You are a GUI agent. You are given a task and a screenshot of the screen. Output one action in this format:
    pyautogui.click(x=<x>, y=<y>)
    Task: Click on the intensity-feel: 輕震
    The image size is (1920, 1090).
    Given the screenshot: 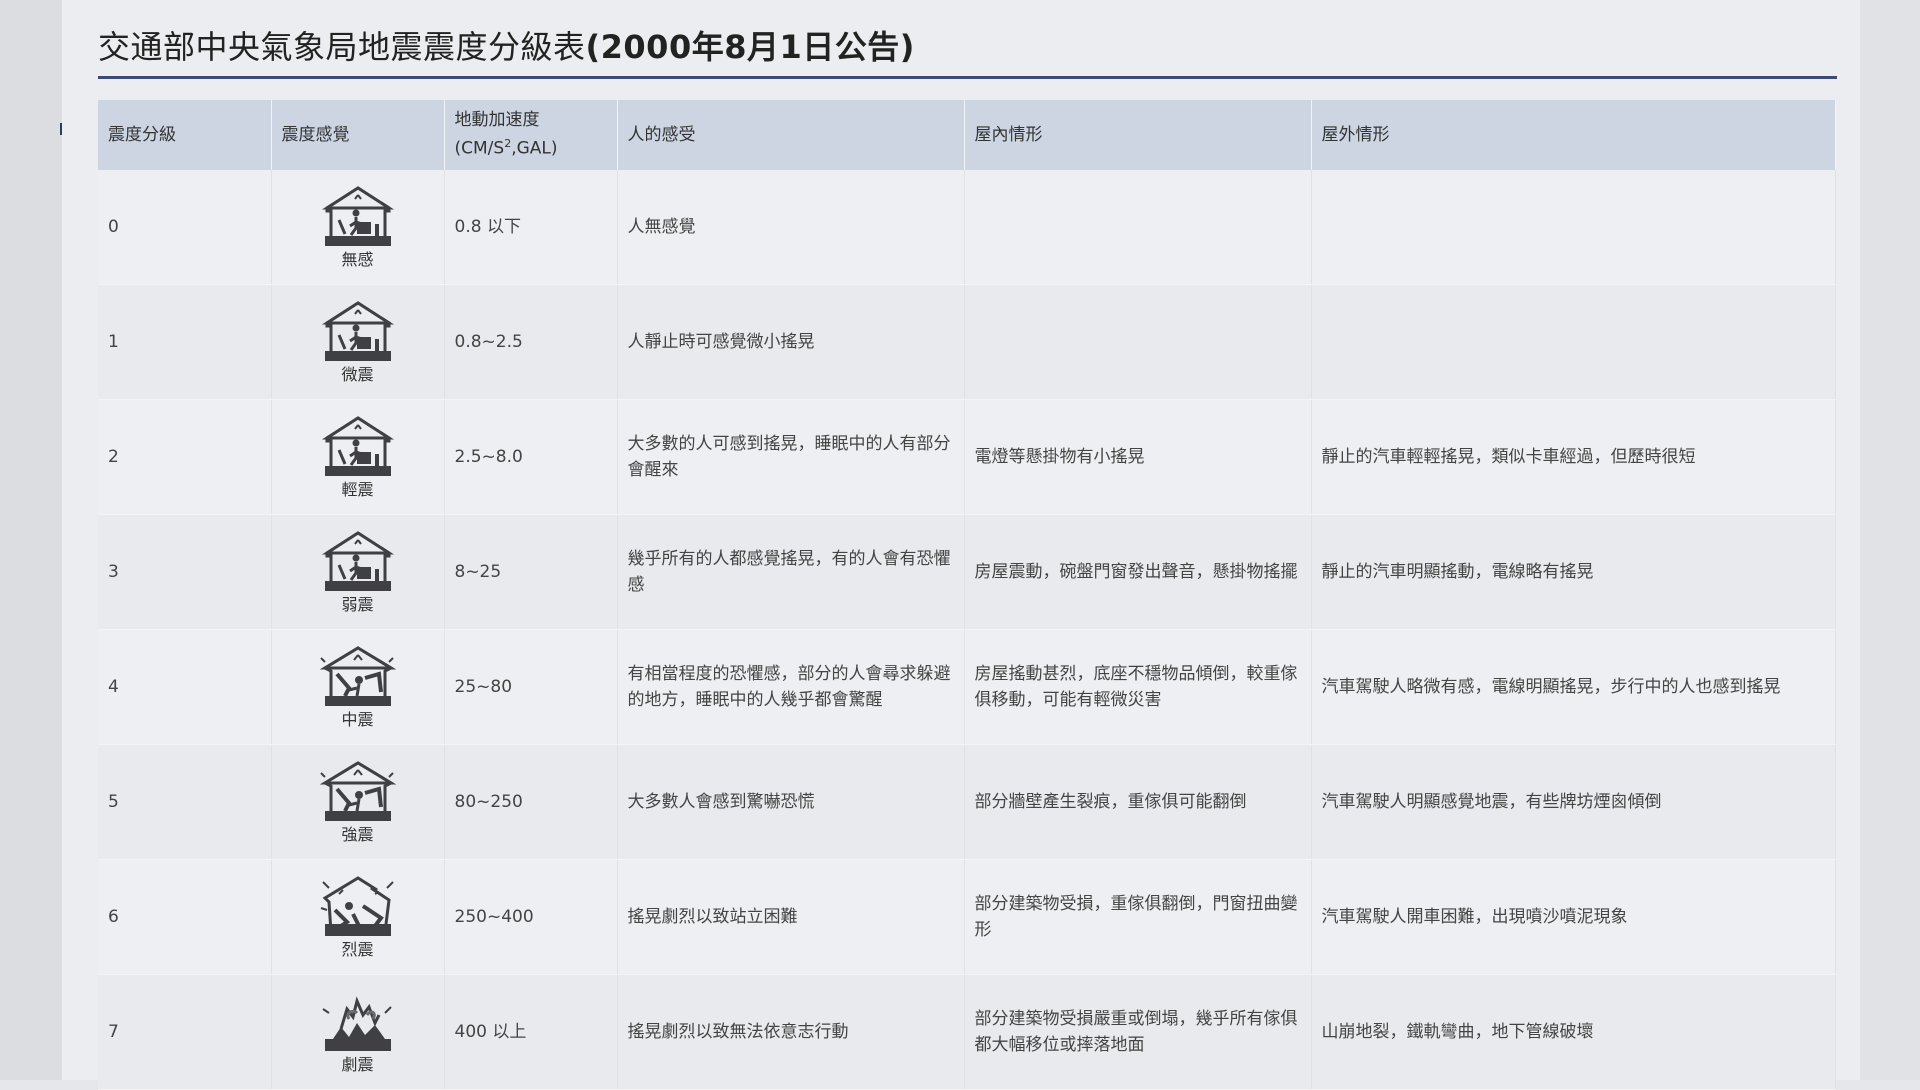 What is the action you would take?
    pyautogui.click(x=358, y=457)
    